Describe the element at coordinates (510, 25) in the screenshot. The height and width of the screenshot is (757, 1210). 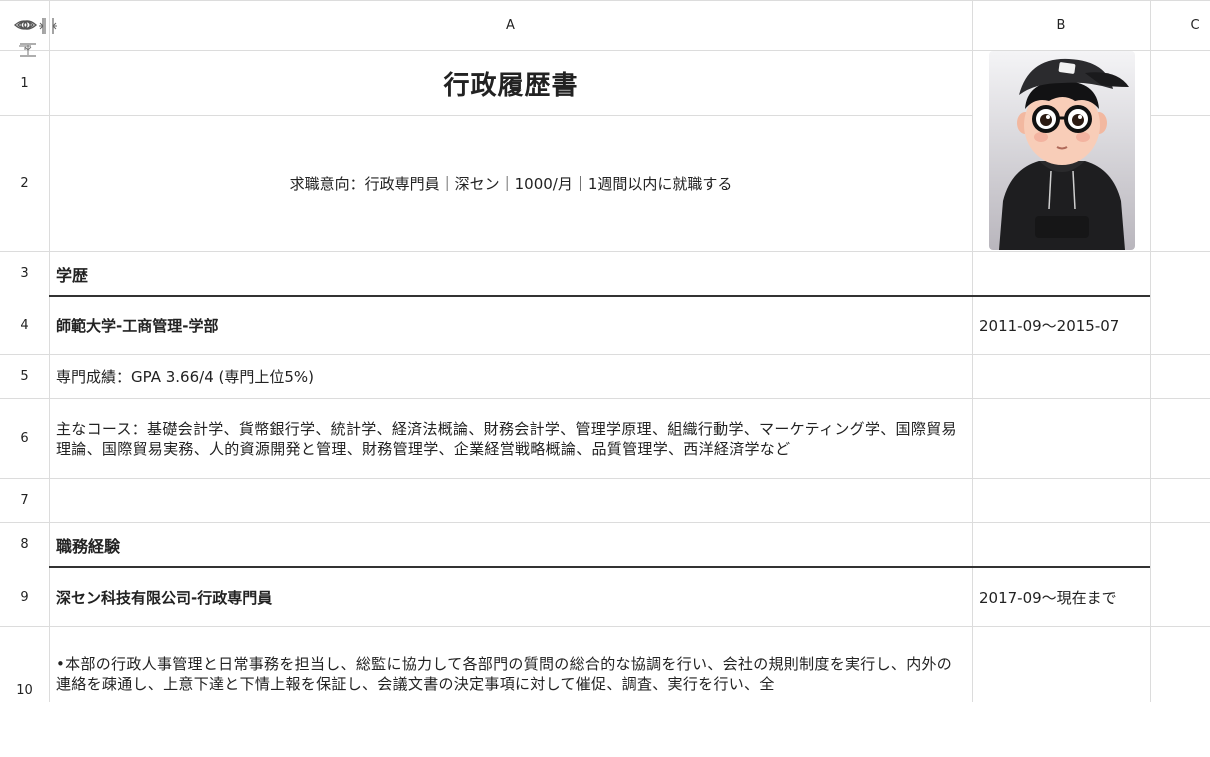
I see `column-header-a: A` at that location.